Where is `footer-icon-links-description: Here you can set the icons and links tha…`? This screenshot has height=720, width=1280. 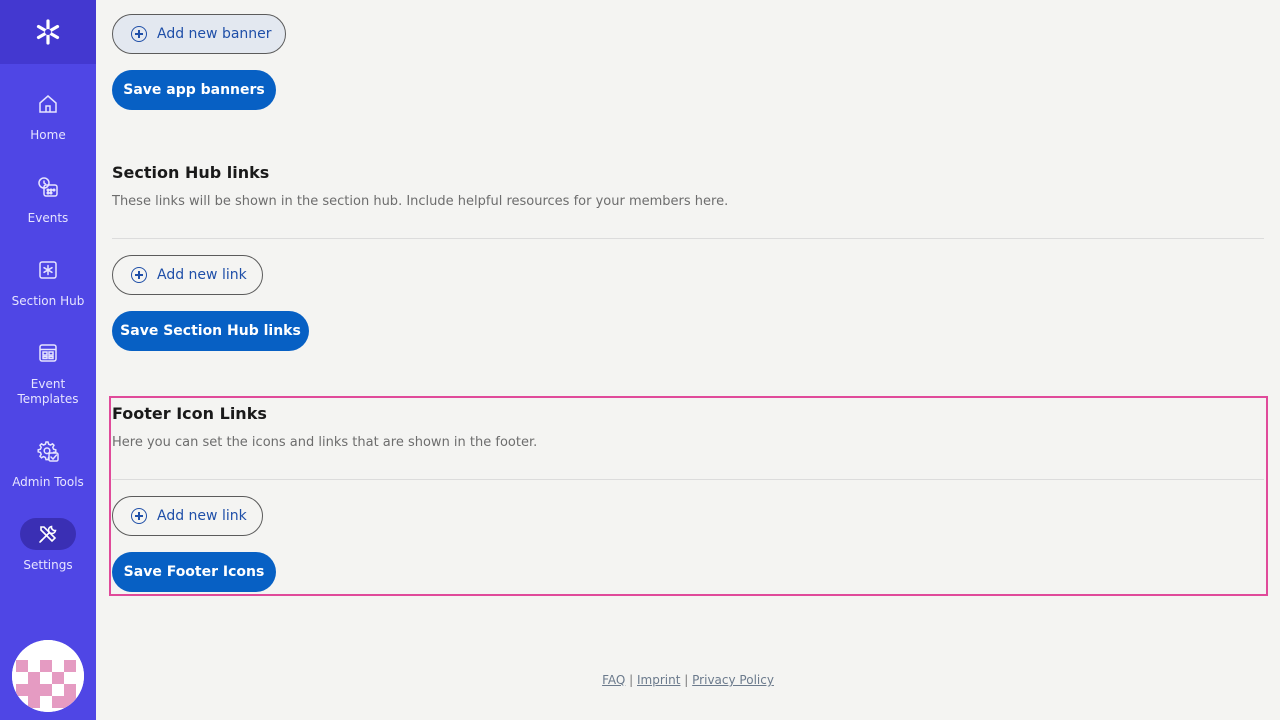 footer-icon-links-description: Here you can set the icons and links tha… is located at coordinates (325, 442).